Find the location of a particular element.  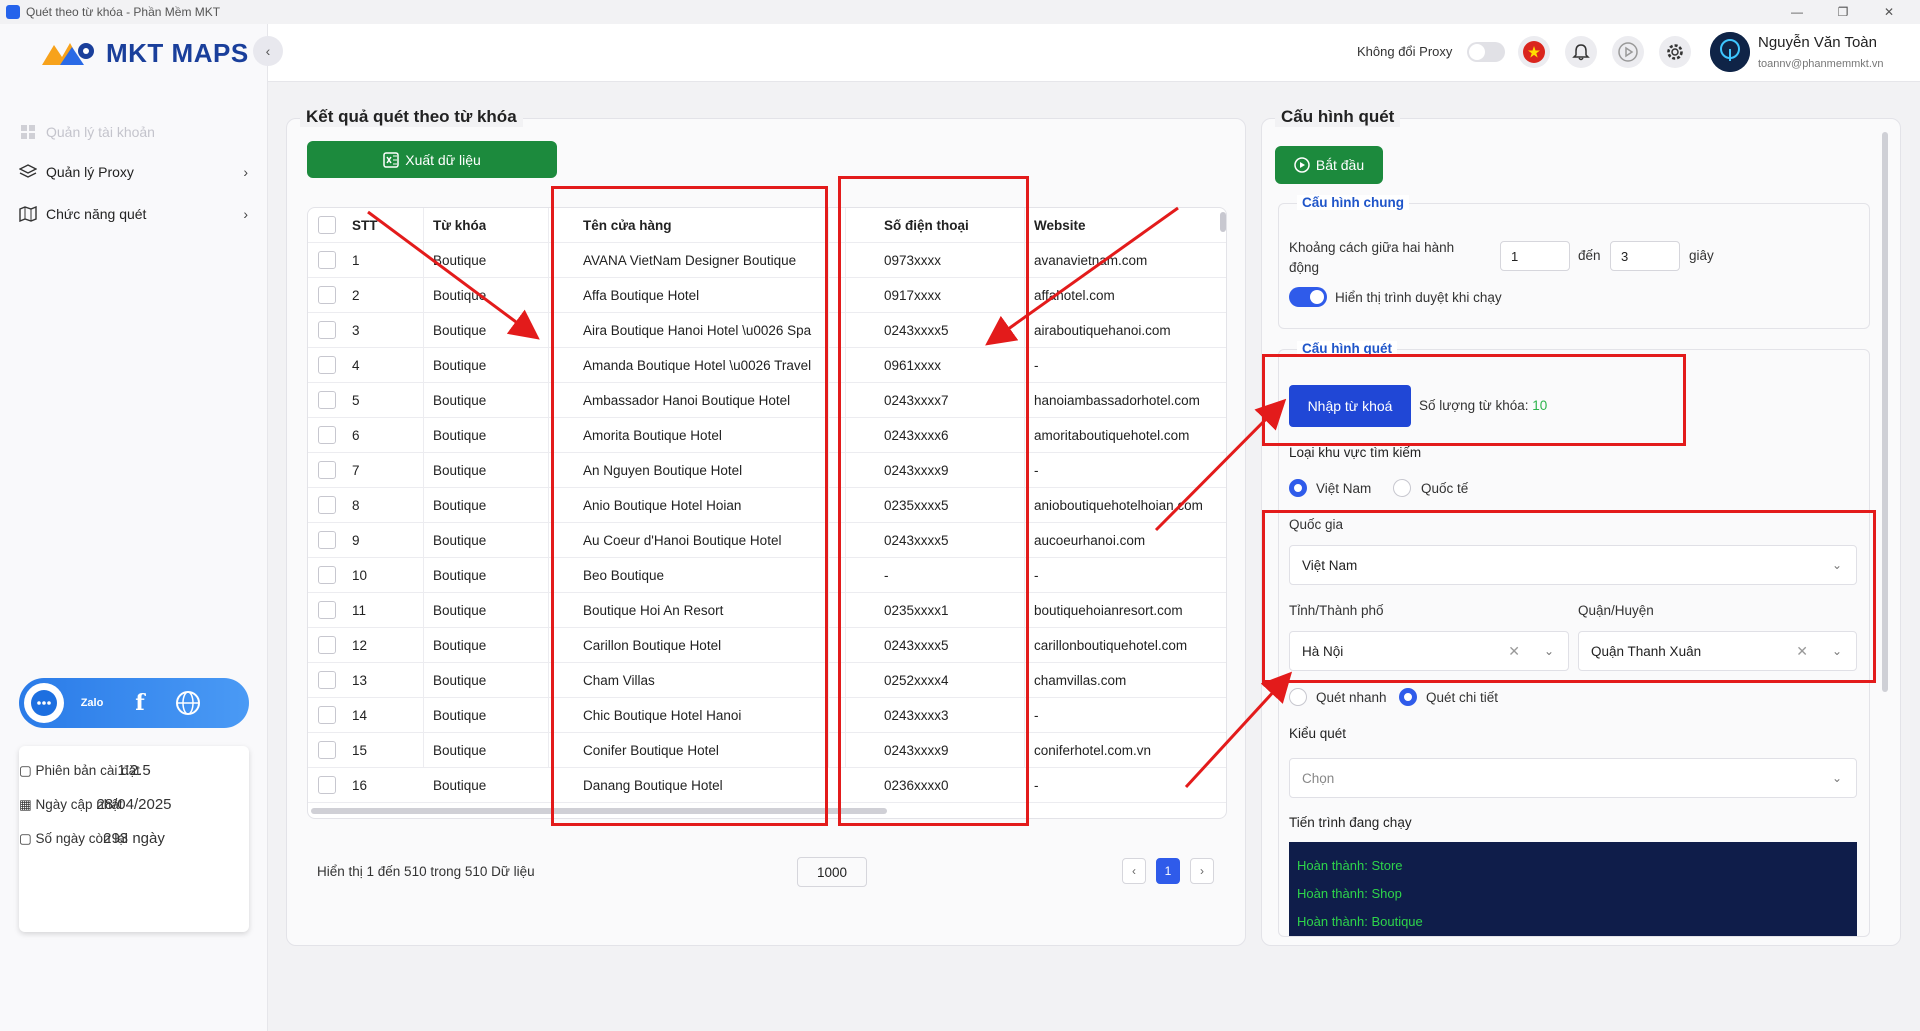

arrow-to-store-names is located at coordinates (453, 275).